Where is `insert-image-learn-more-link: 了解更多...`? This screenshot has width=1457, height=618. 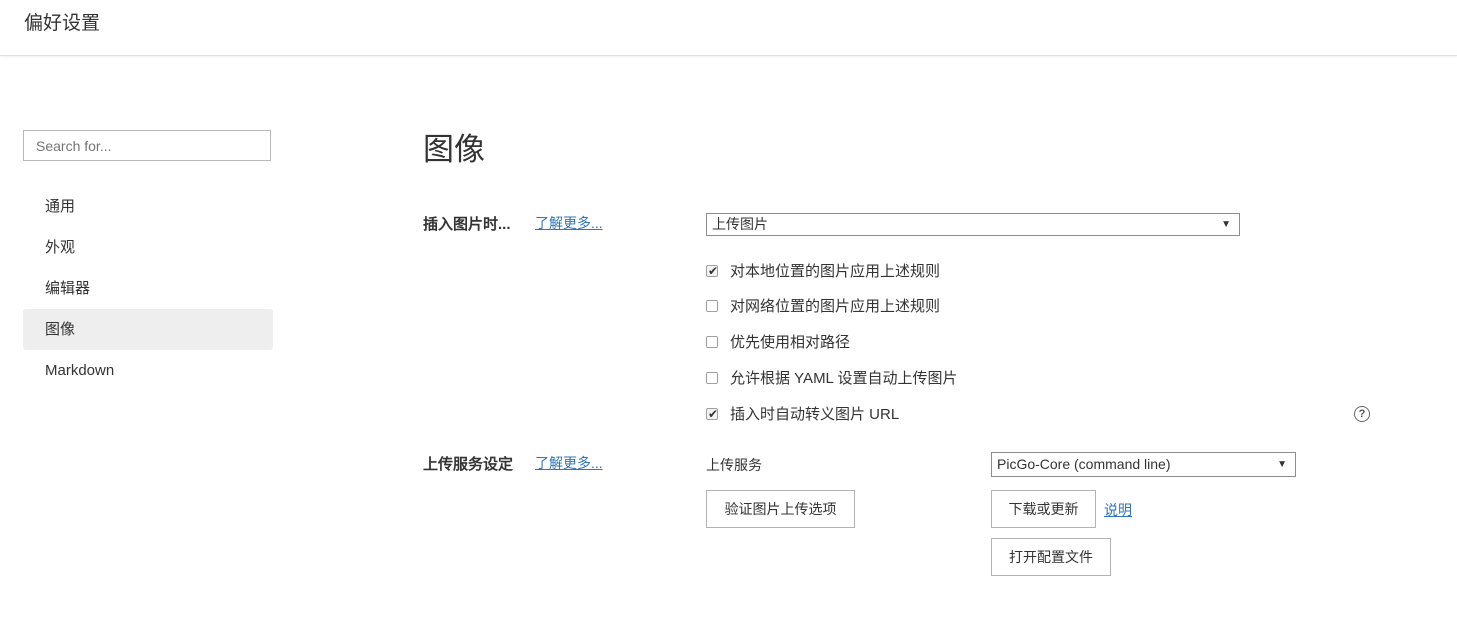 insert-image-learn-more-link: 了解更多... is located at coordinates (569, 223).